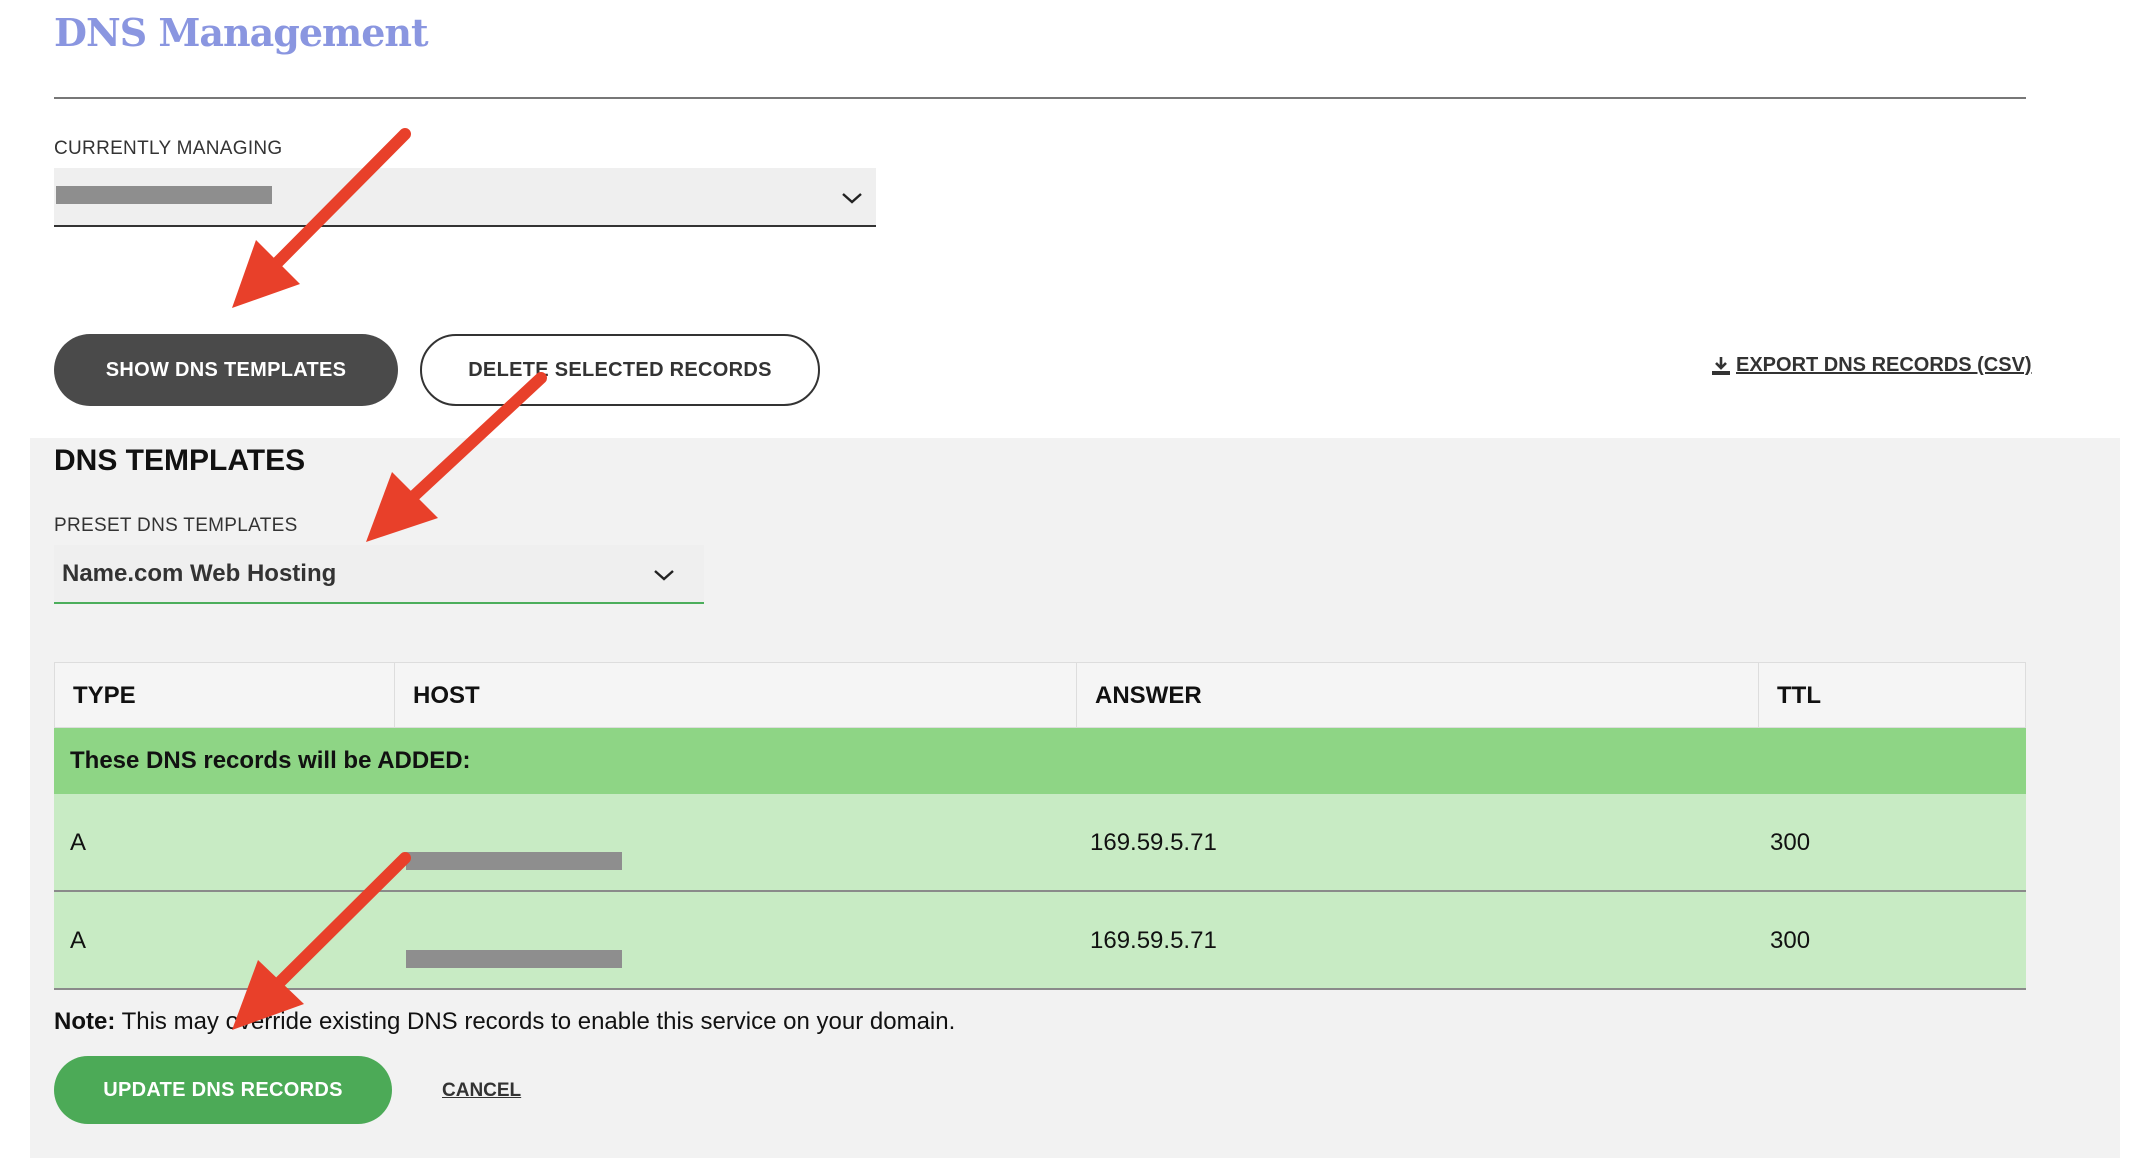 The image size is (2134, 1158). Describe the element at coordinates (199, 573) in the screenshot. I see `preset-template-value: Name.com Web Hosting` at that location.